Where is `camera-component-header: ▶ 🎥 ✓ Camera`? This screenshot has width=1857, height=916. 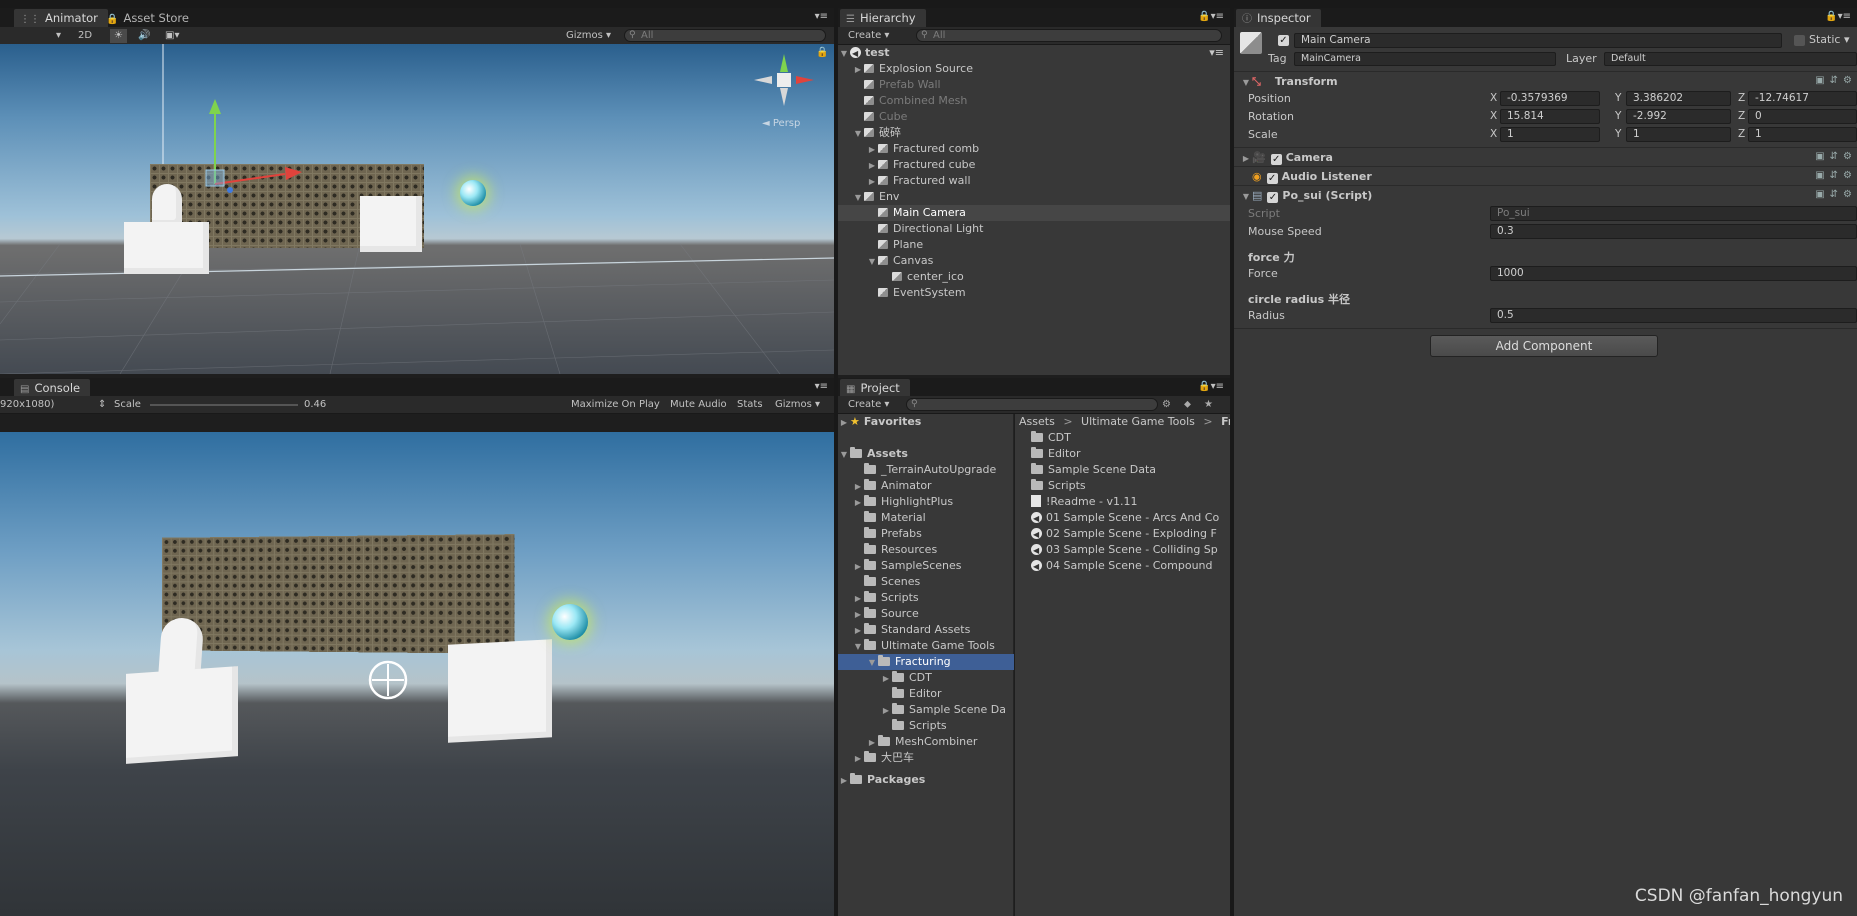 camera-component-header: ▶ 🎥 ✓ Camera is located at coordinates (1286, 158).